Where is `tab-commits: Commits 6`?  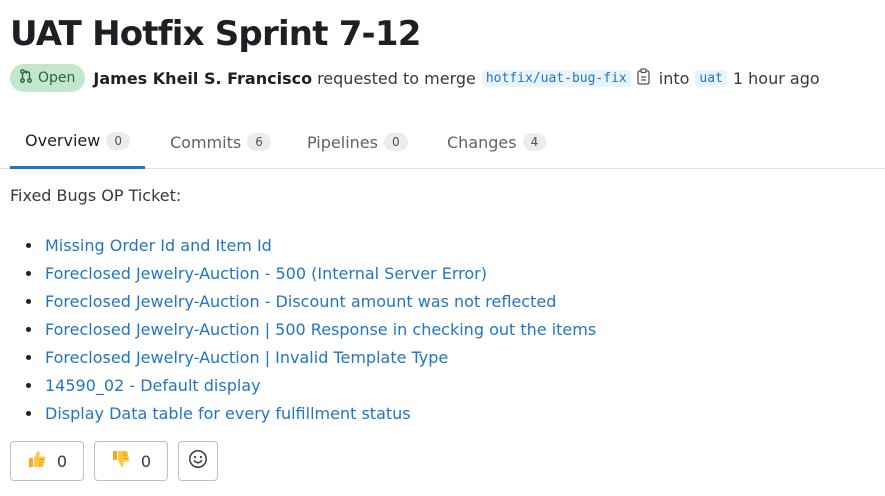
tab-commits: Commits 6 is located at coordinates (220, 142).